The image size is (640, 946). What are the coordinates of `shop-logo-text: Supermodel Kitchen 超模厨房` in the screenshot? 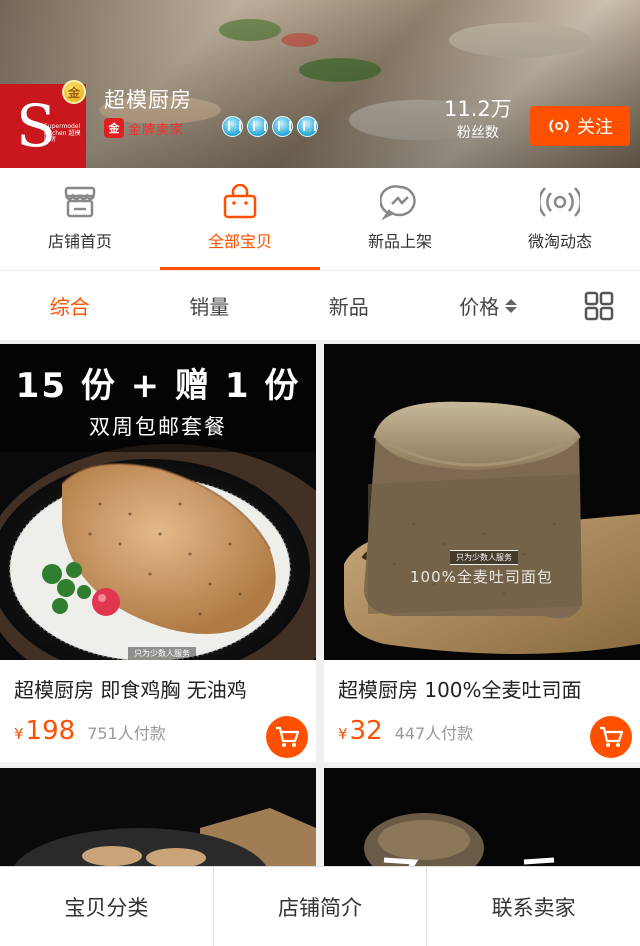 It's located at (62, 133).